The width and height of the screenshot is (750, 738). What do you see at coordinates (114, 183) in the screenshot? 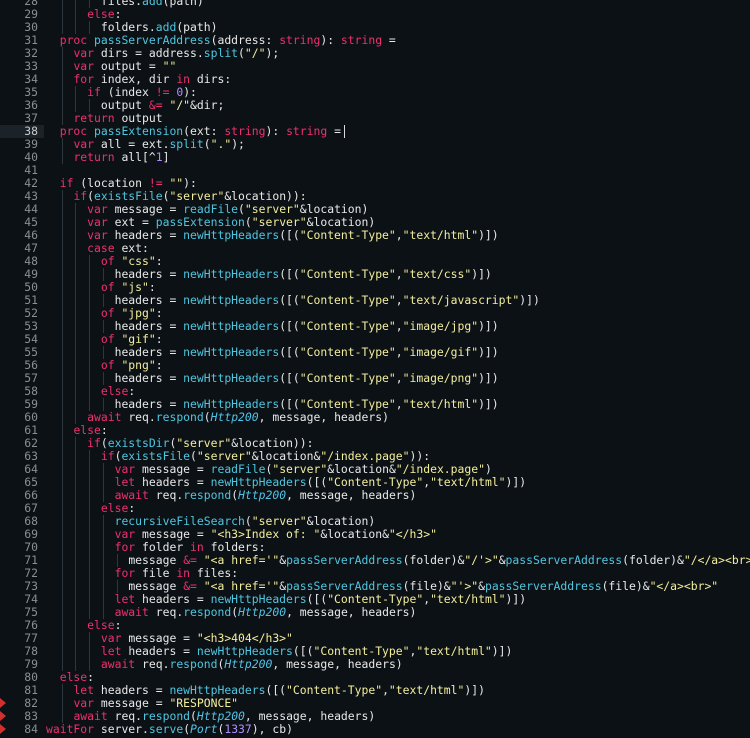
I see `code-token: (location` at bounding box center [114, 183].